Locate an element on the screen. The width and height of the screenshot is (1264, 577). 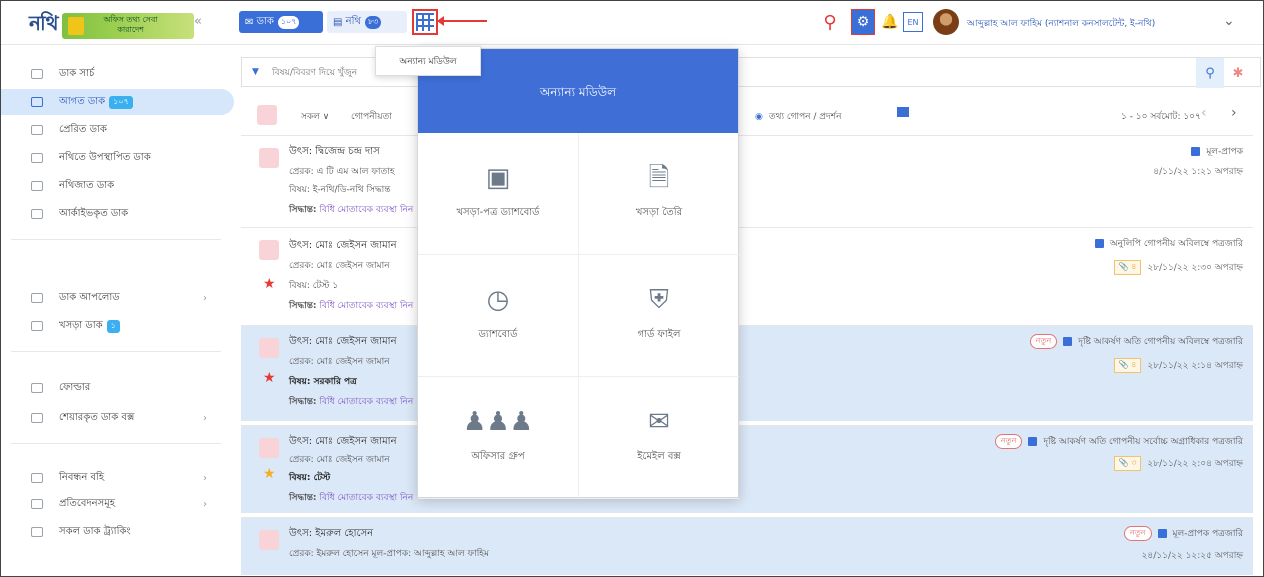
sidebar-item-label: সকল ডাক ট্র্যাকিং is located at coordinates (95, 531).